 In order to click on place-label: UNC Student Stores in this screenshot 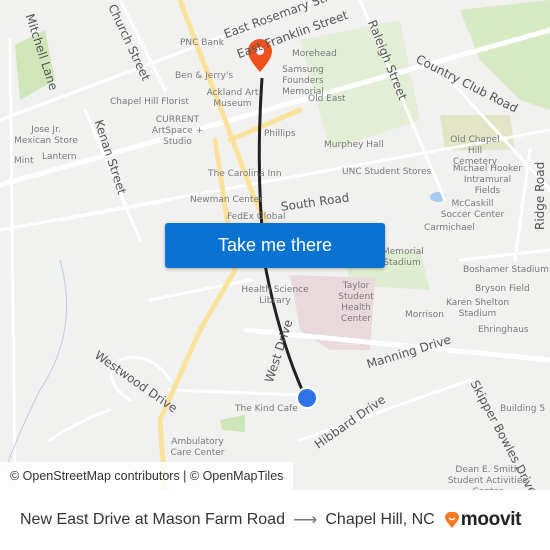, I will do `click(387, 172)`.